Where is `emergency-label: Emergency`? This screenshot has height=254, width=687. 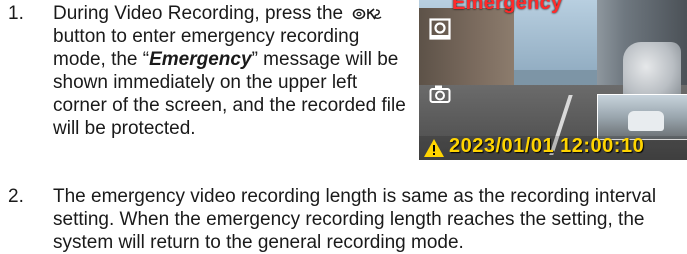
emergency-label: Emergency is located at coordinates (507, 7).